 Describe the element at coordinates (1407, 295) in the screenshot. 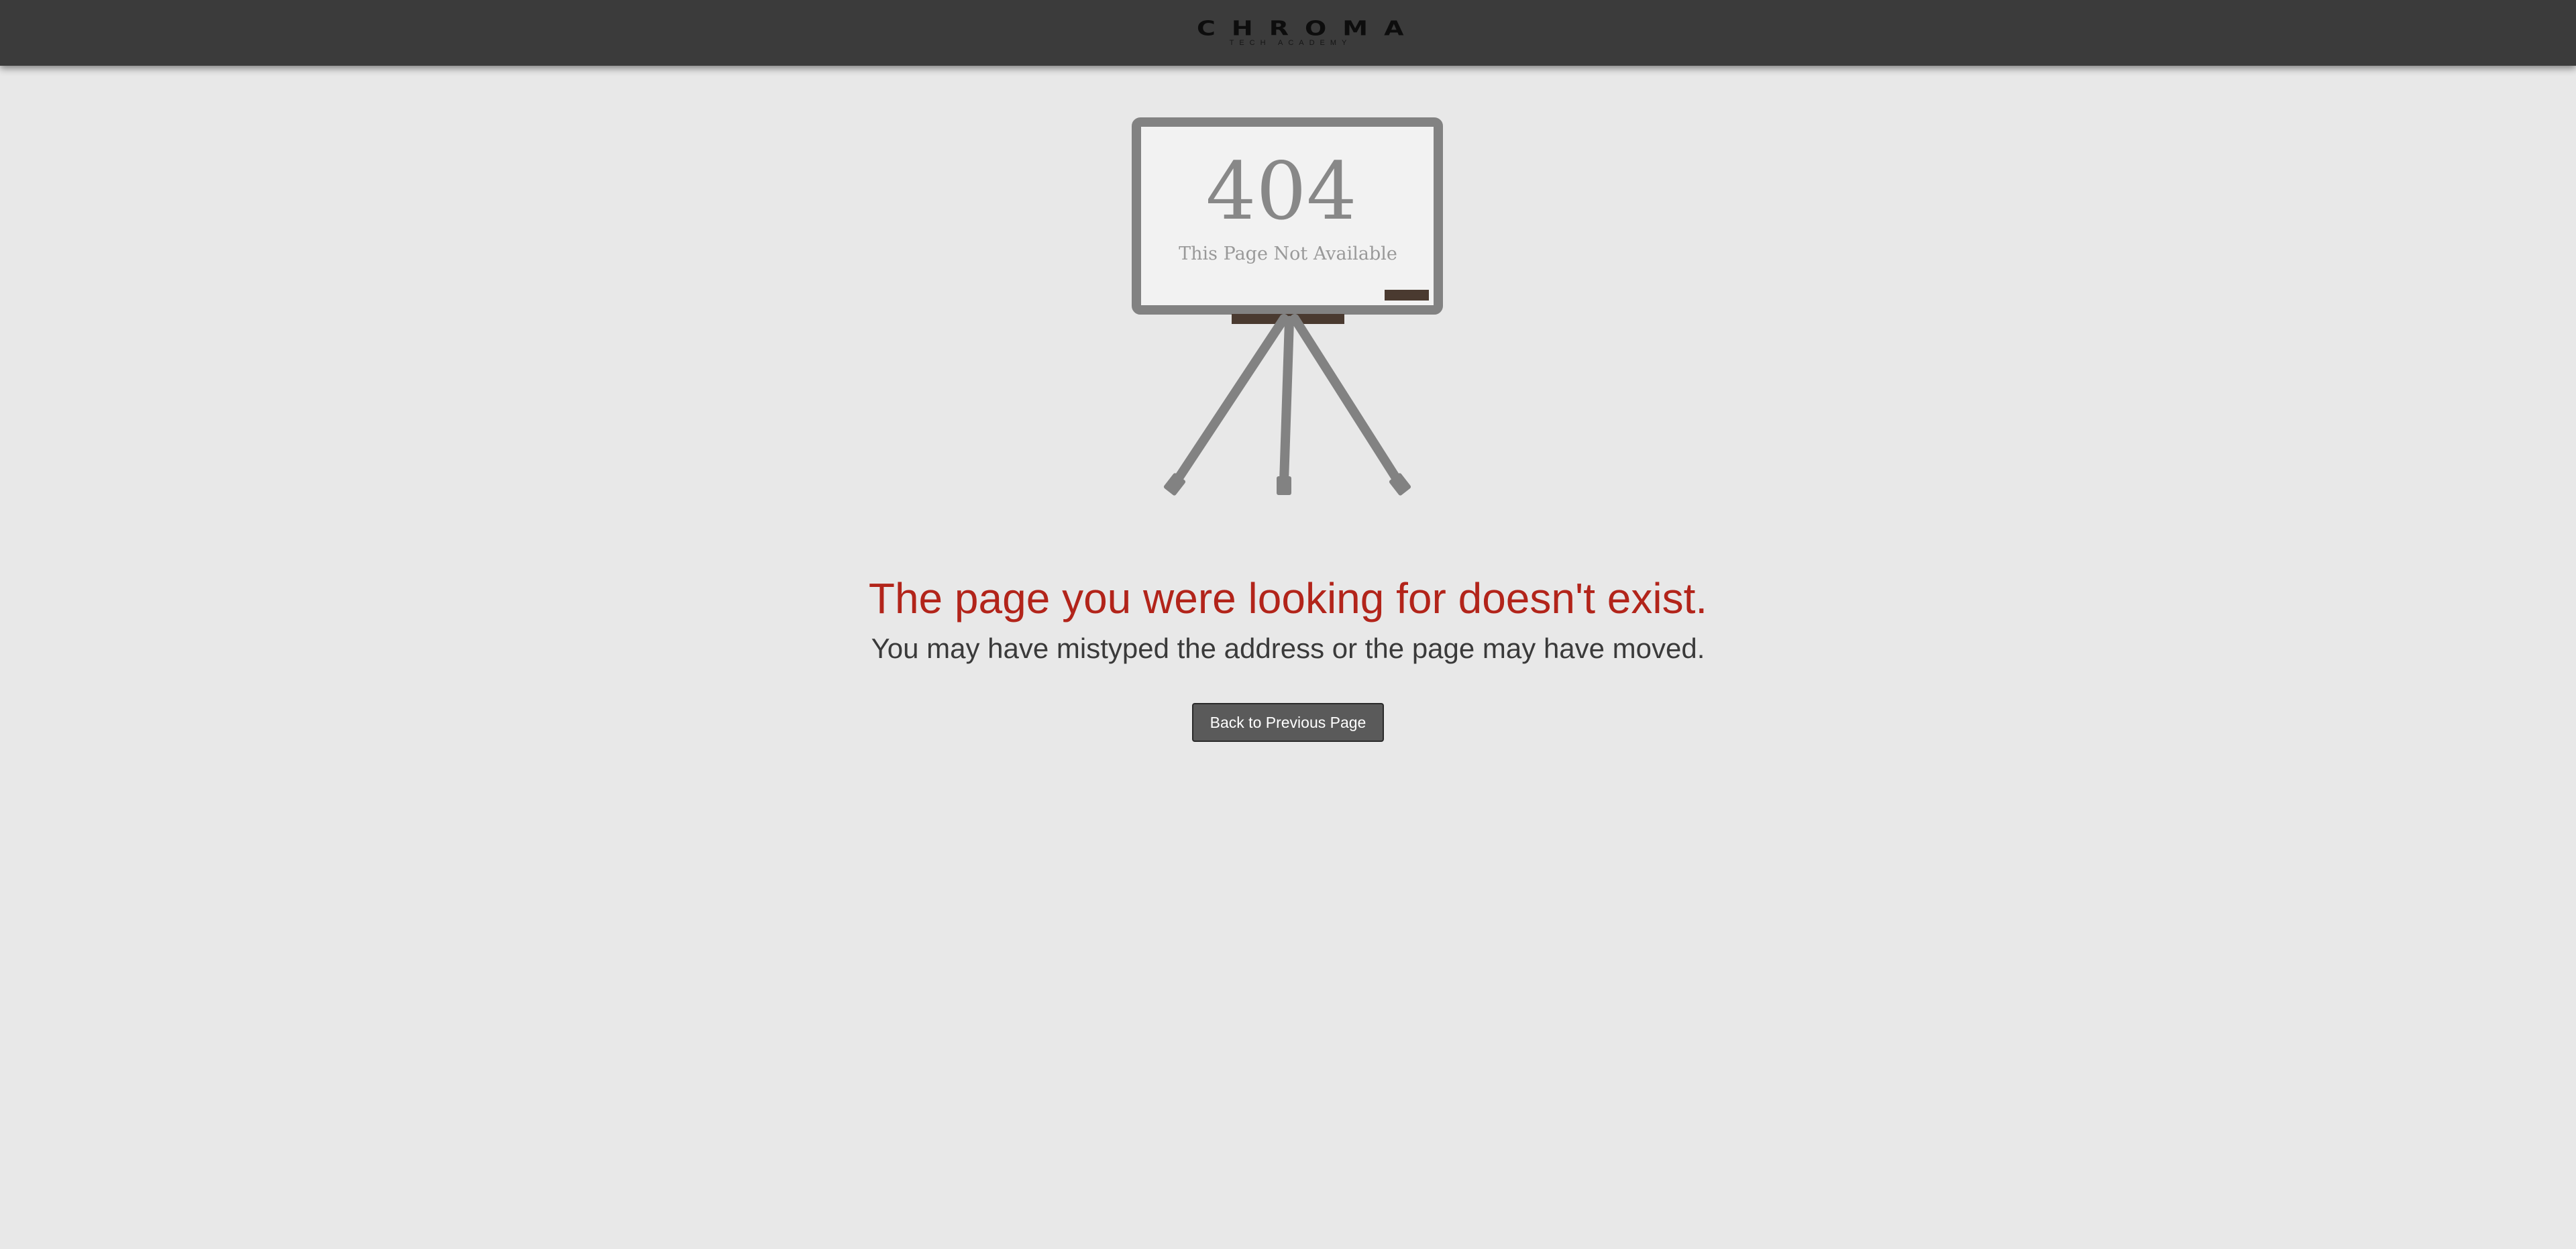

I see `board-eraser` at that location.